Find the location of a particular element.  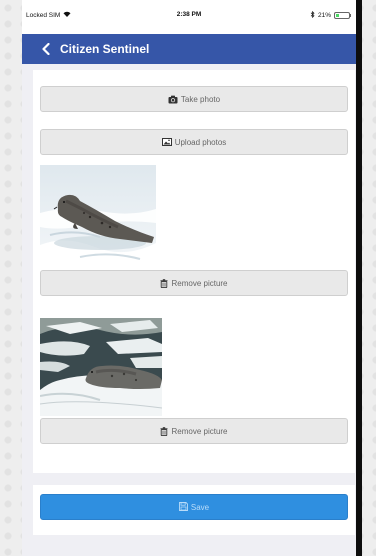

status-bar: Locked SIM 2:38 PM 21% is located at coordinates (189, 17).